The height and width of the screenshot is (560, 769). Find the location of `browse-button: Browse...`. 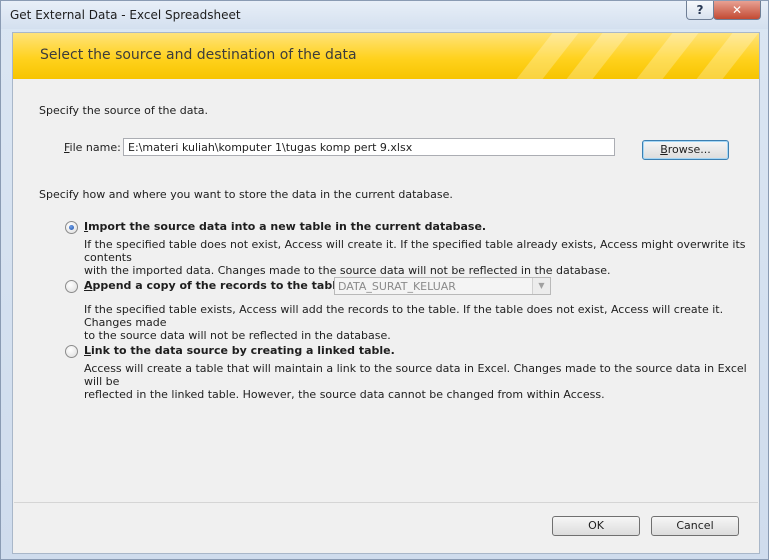

browse-button: Browse... is located at coordinates (685, 150).